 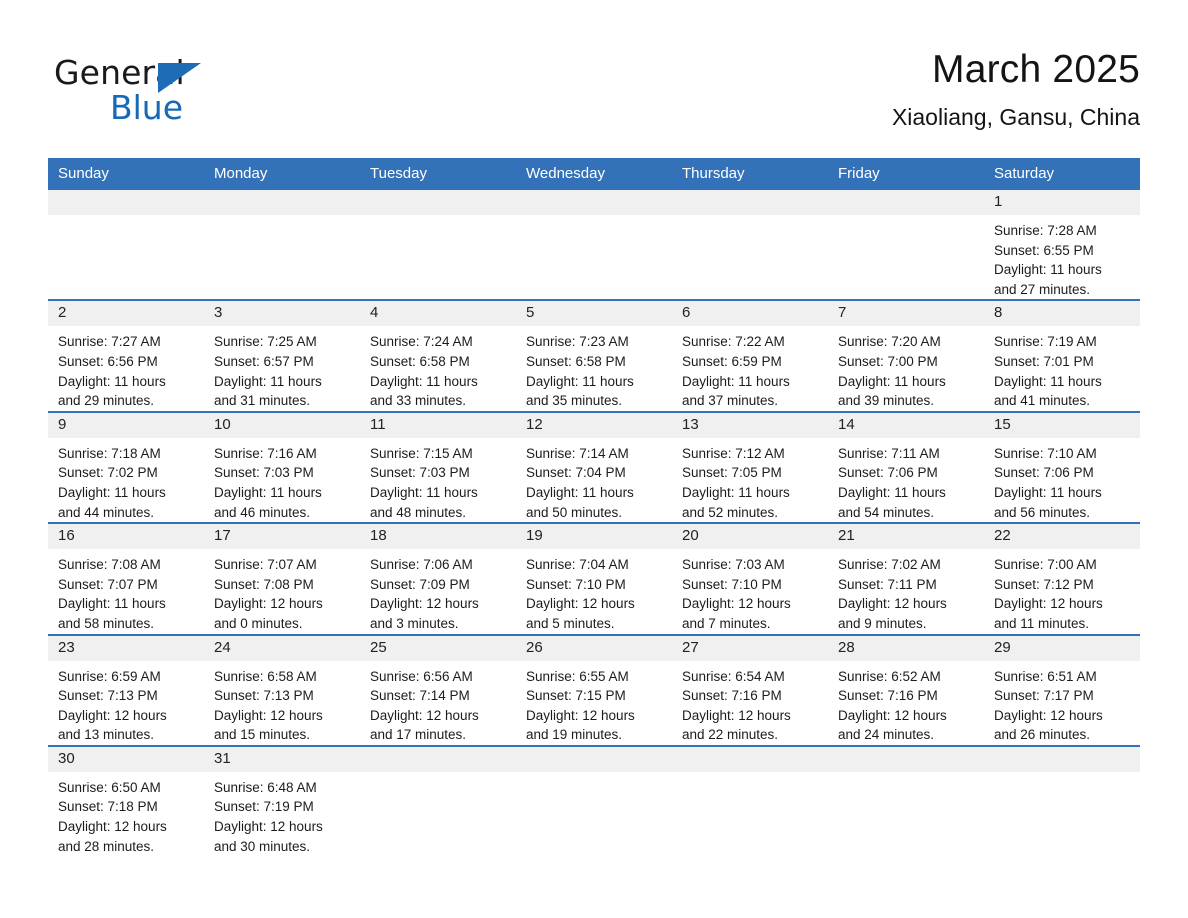 I want to click on logo-word-blue: Blue, so click(x=147, y=107).